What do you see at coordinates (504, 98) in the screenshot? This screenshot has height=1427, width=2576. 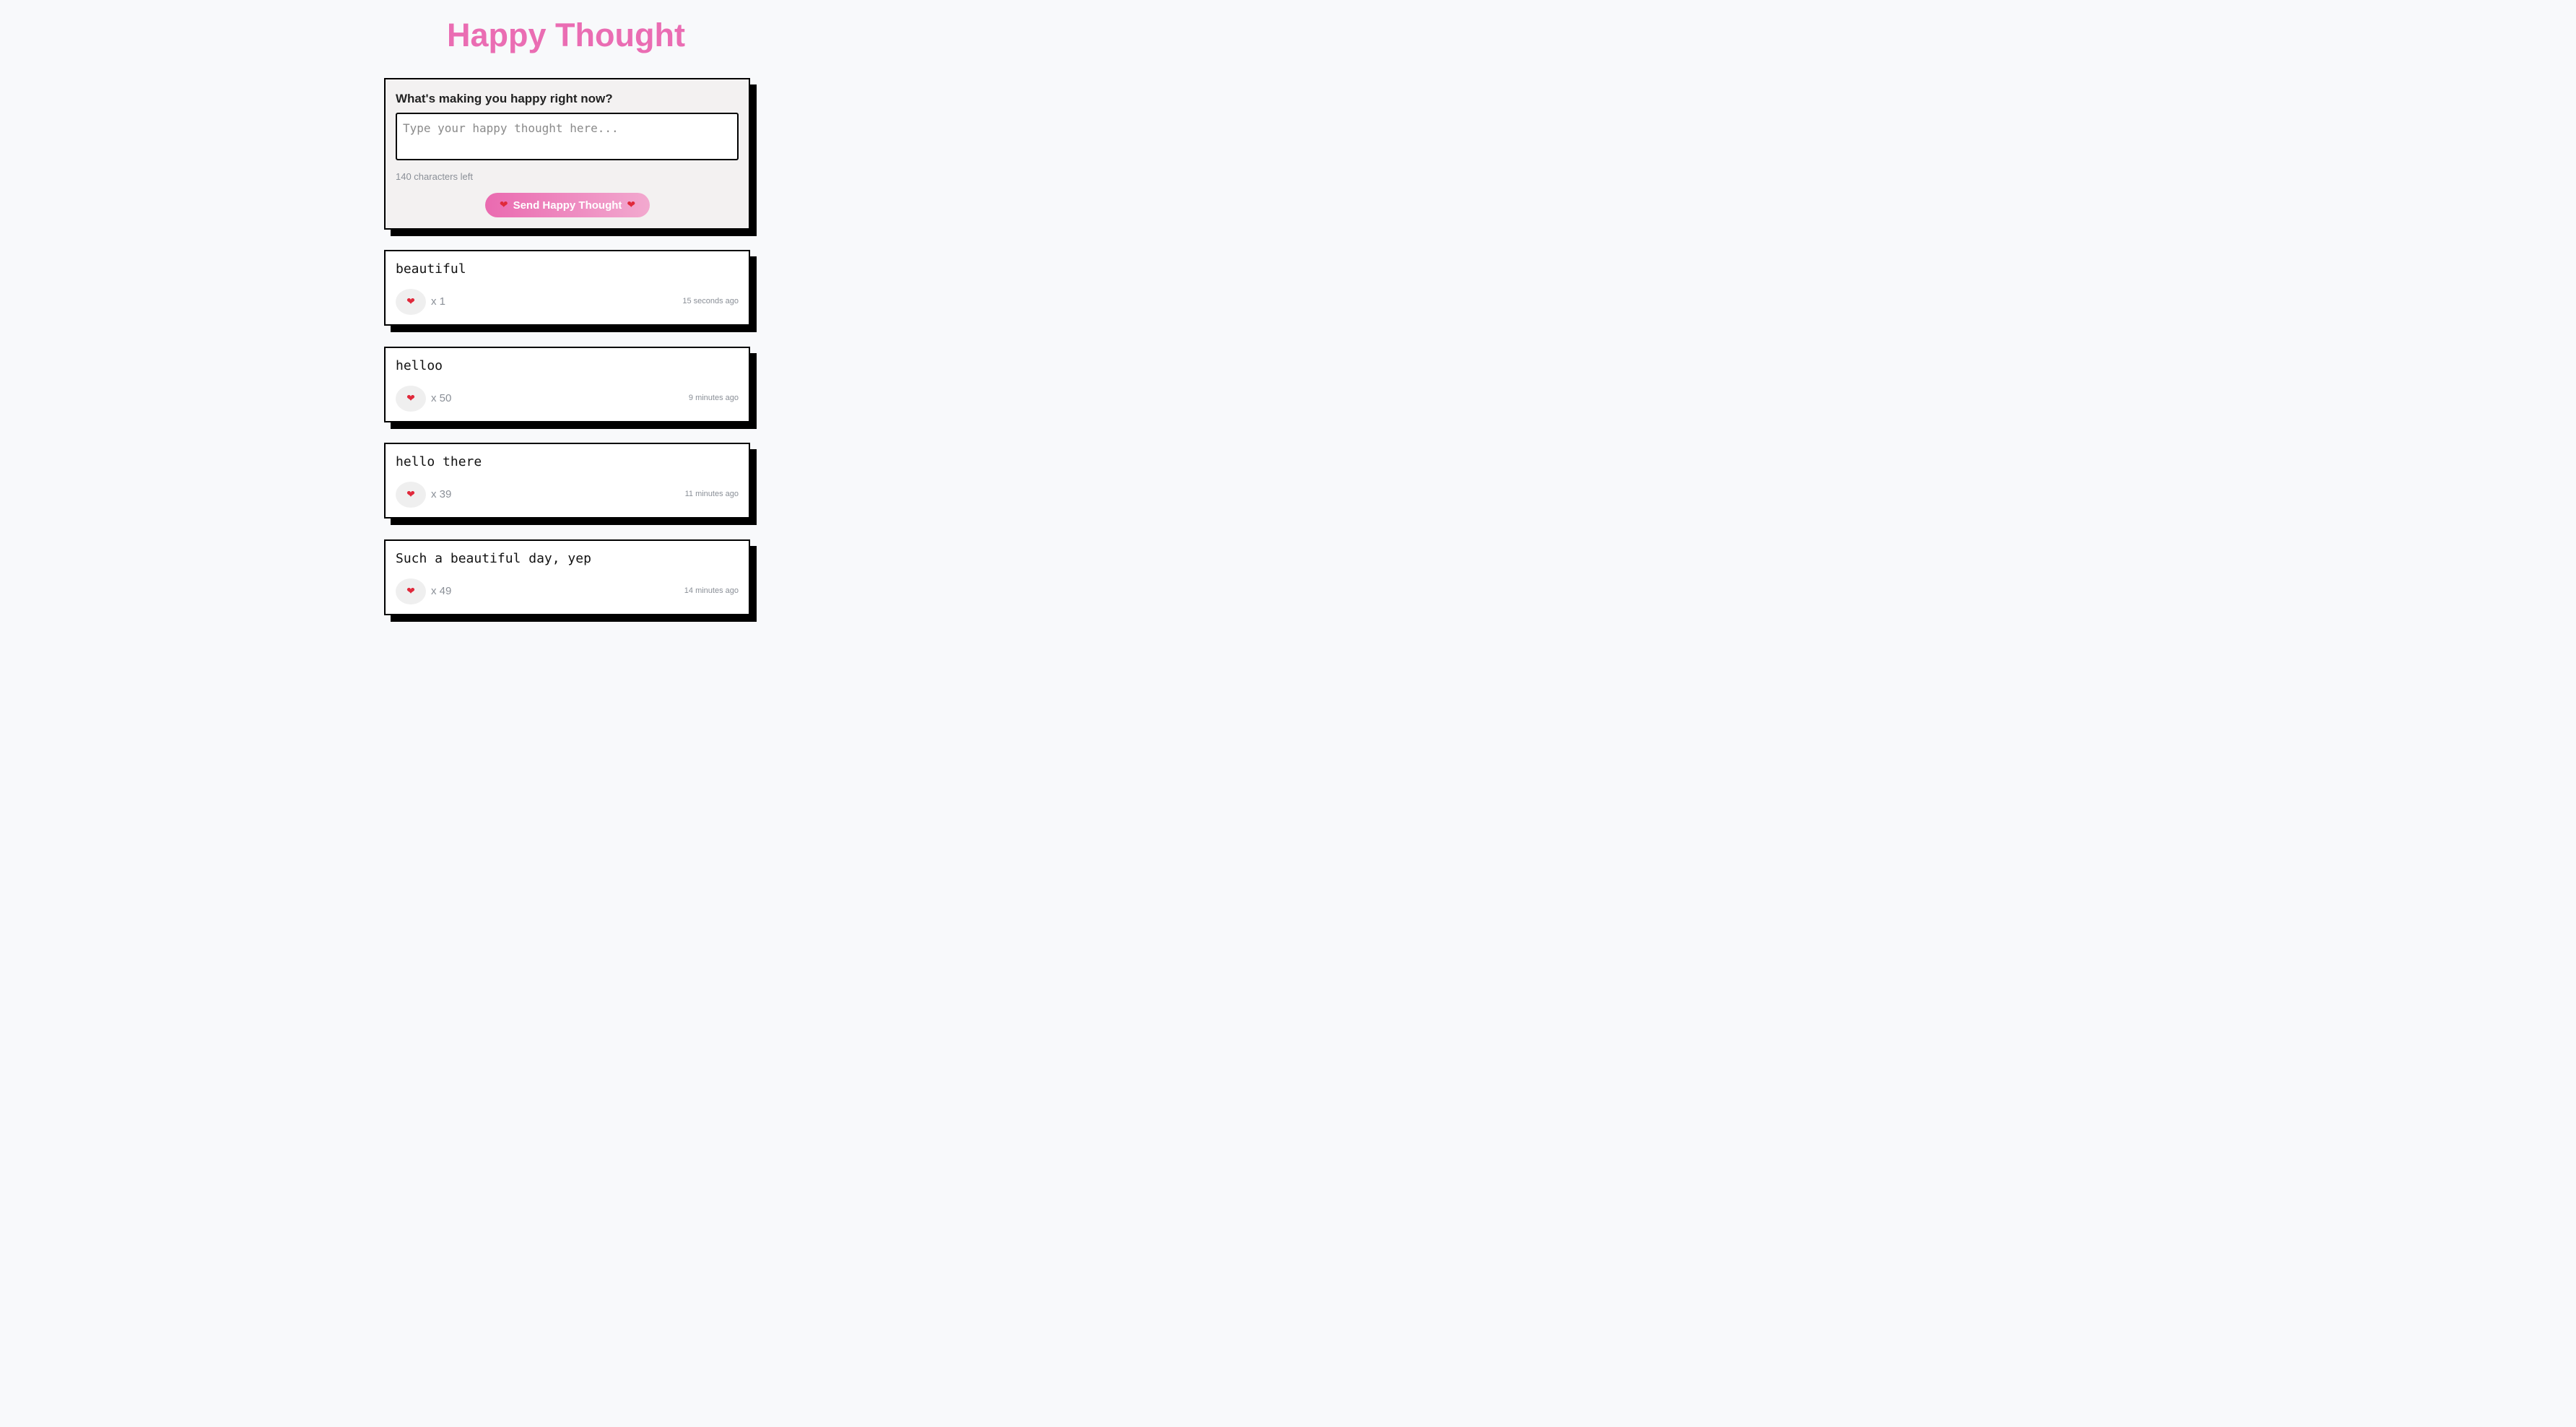 I see `form-label: What's making you happy right now?` at bounding box center [504, 98].